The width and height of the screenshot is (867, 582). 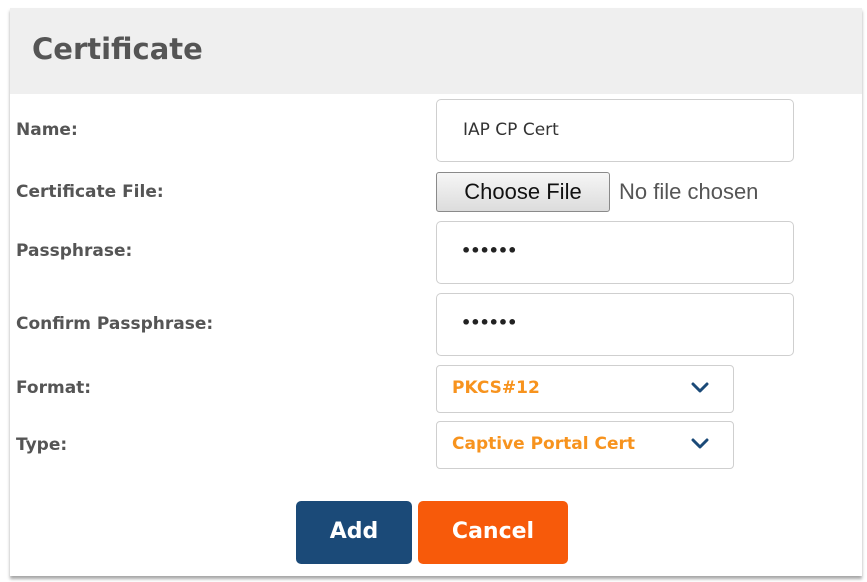 I want to click on cancel-button: Cancel, so click(x=493, y=532).